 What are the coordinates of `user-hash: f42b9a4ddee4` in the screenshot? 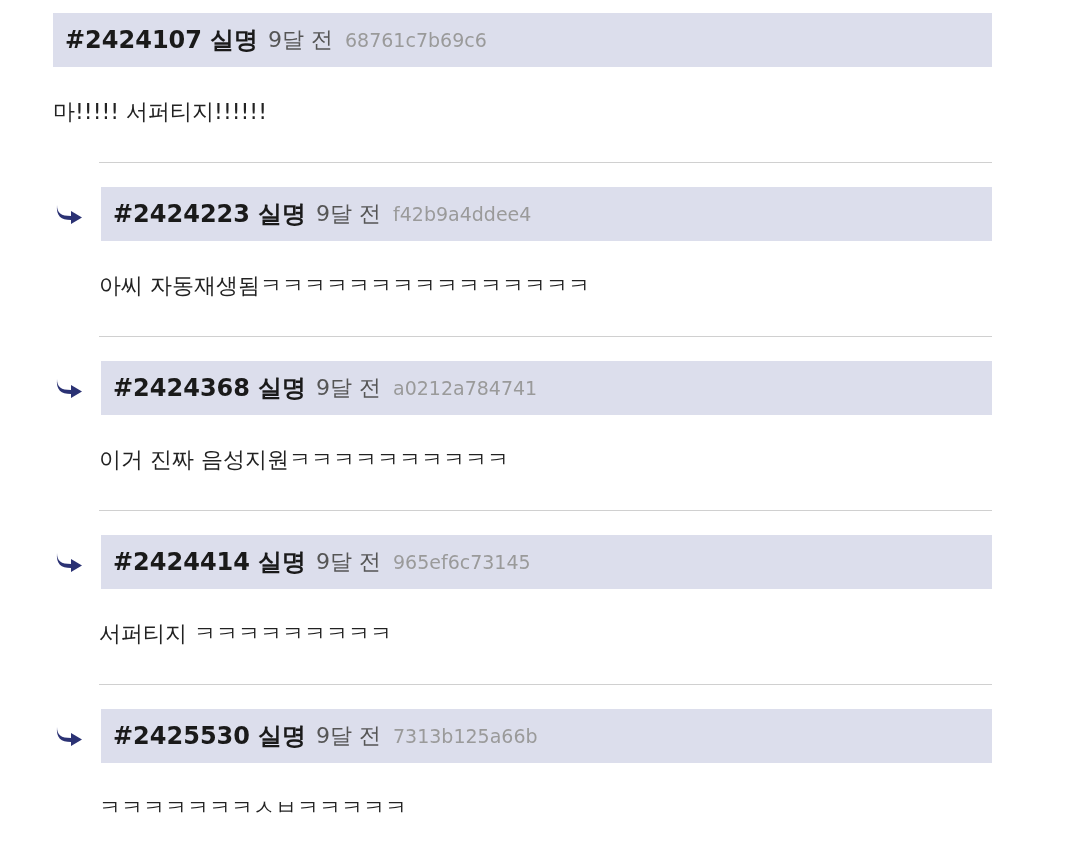 It's located at (462, 214).